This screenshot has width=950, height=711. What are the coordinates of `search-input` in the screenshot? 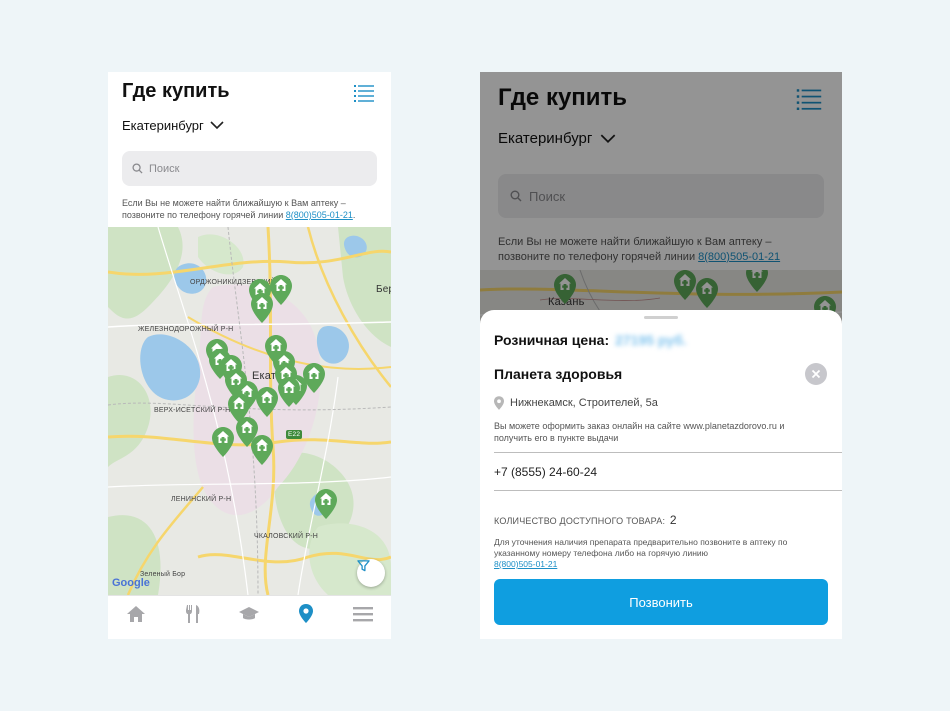 It's located at (249, 168).